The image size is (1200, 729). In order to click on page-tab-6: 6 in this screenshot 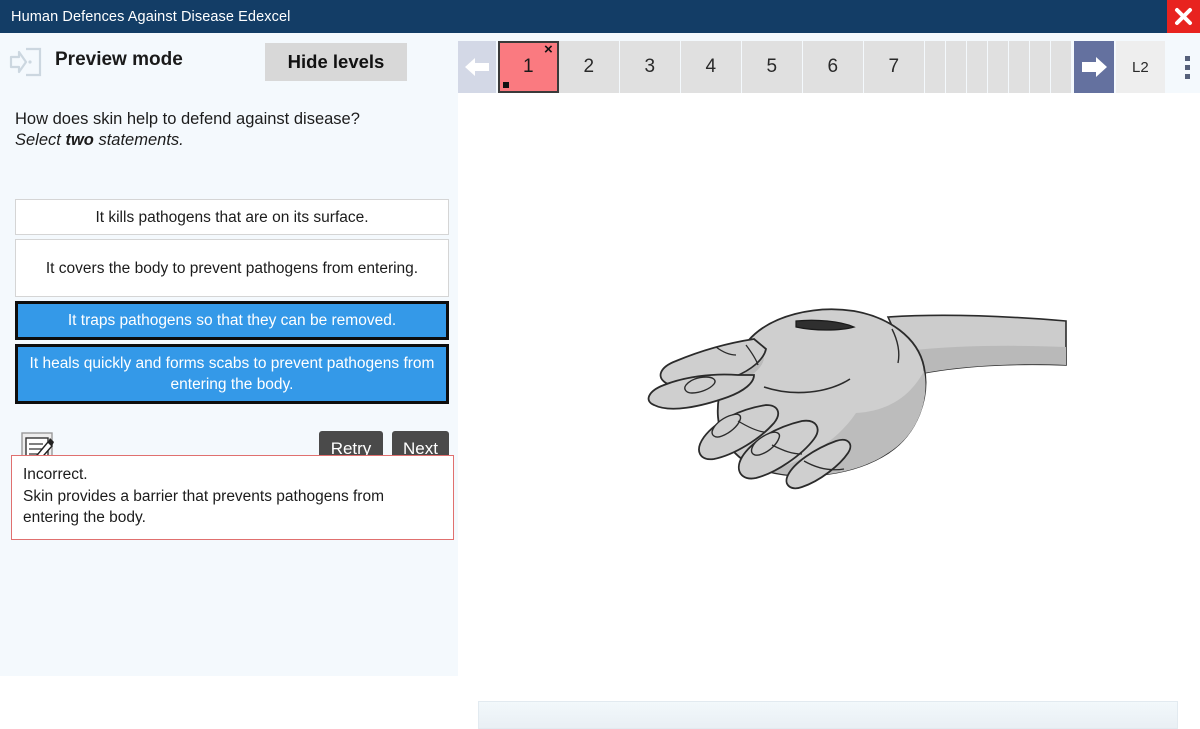, I will do `click(833, 67)`.